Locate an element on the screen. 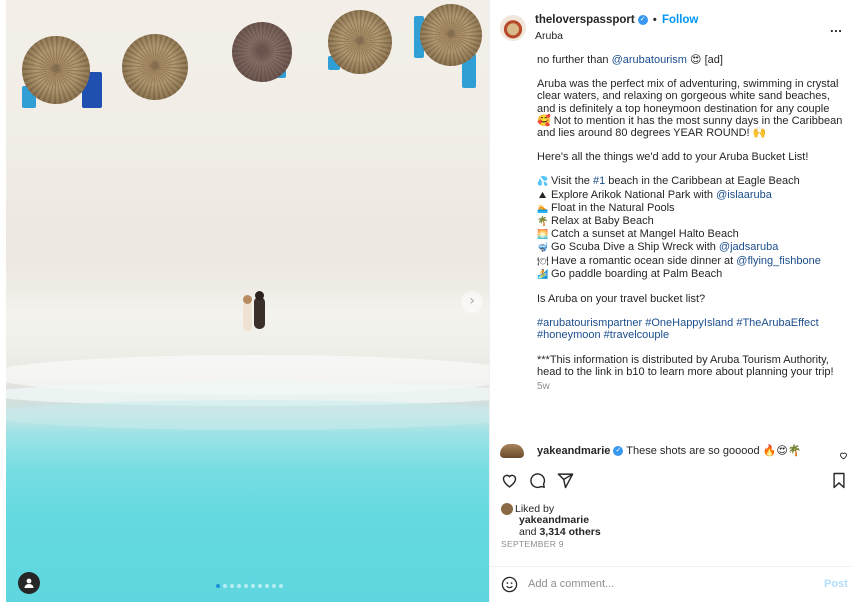 This screenshot has width=851, height=602. chevron-right-icon: › is located at coordinates (472, 302).